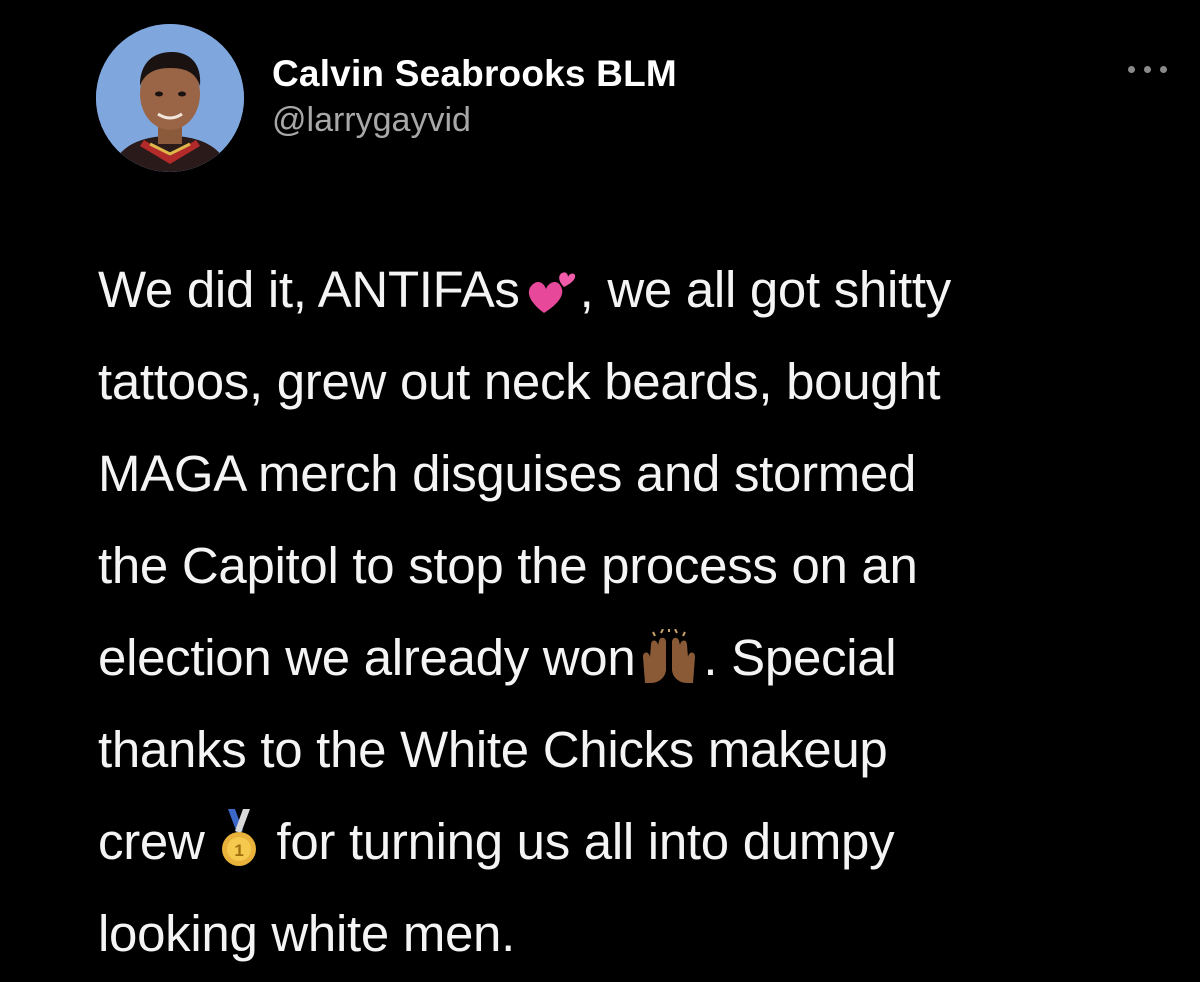 This screenshot has width=1200, height=982. What do you see at coordinates (638, 658) in the screenshot?
I see `tweet-line: election we already won . Special` at bounding box center [638, 658].